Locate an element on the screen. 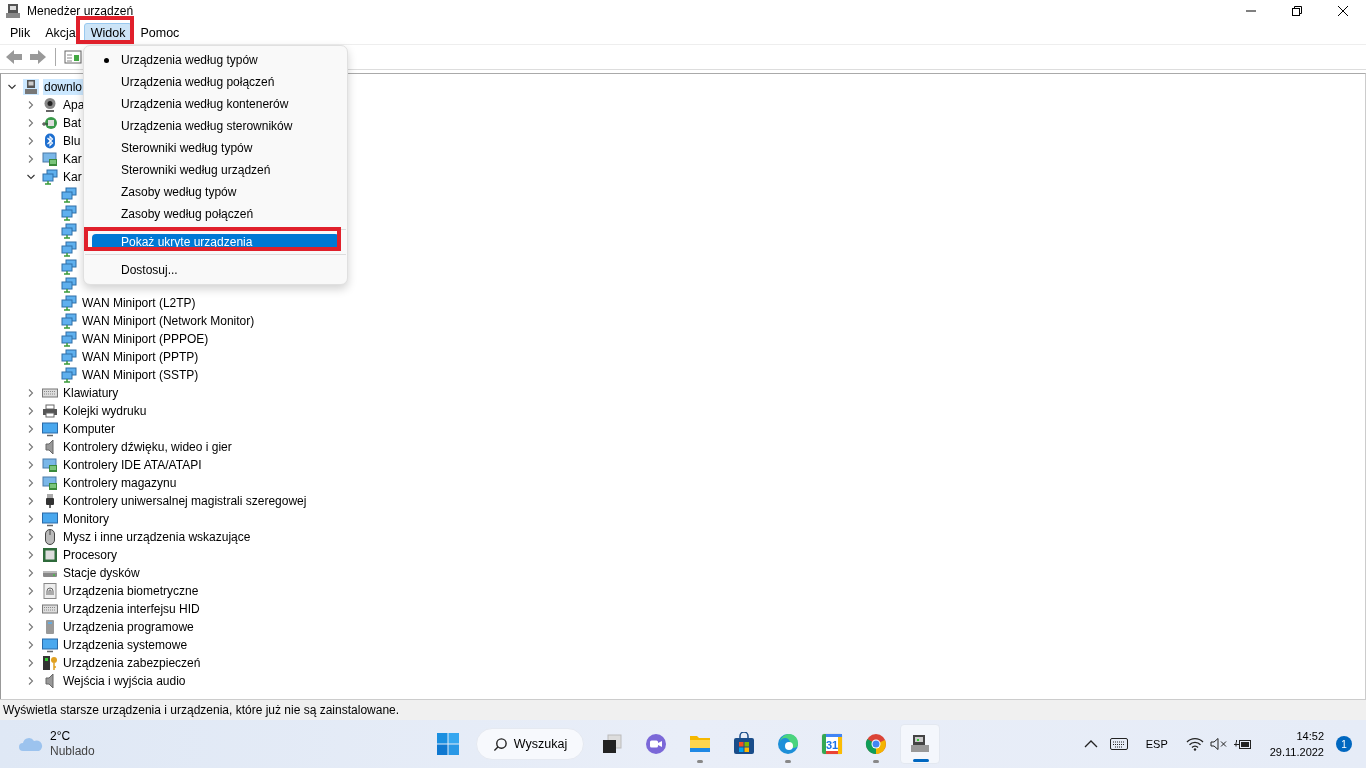 This screenshot has height=768, width=1366. chat-icon is located at coordinates (656, 744).